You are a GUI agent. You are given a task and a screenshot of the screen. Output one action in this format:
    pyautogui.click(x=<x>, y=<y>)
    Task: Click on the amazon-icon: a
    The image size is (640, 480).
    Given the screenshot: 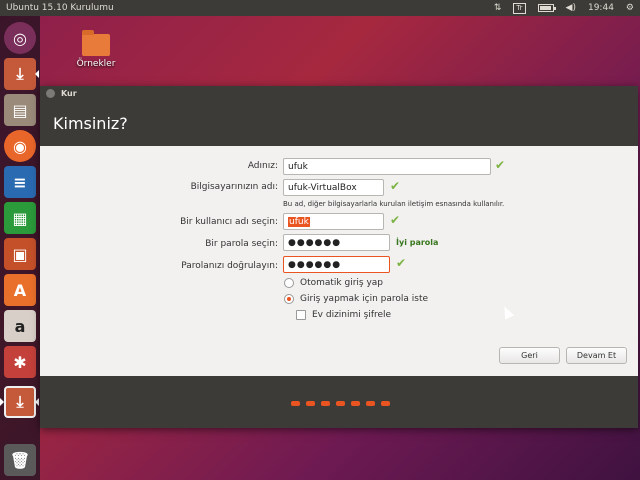 What is the action you would take?
    pyautogui.click(x=20, y=326)
    